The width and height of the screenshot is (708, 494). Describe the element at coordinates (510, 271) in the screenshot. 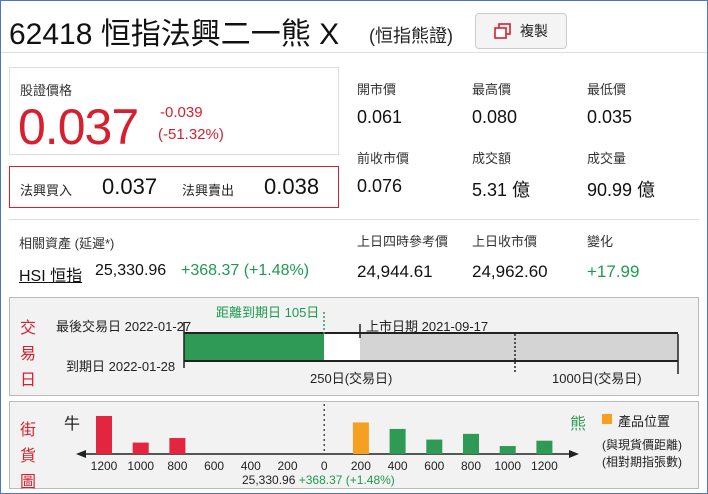

I see `prev-asset-close-value: 24,962.60` at that location.